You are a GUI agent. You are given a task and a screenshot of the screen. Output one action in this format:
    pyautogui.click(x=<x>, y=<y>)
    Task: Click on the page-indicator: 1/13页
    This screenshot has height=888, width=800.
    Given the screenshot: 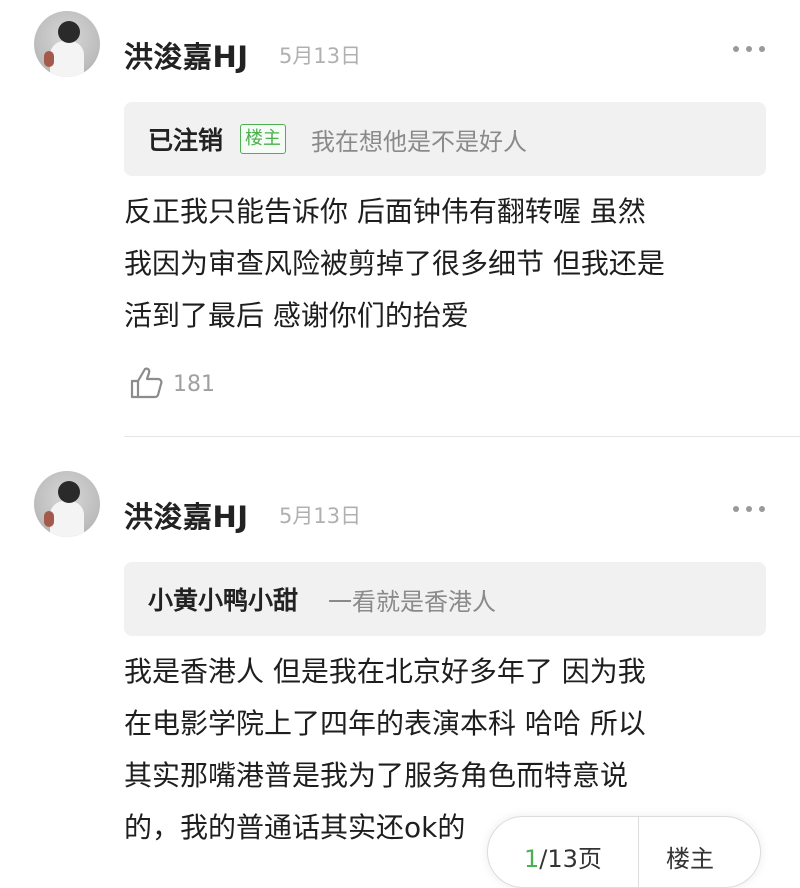 What is the action you would take?
    pyautogui.click(x=563, y=856)
    